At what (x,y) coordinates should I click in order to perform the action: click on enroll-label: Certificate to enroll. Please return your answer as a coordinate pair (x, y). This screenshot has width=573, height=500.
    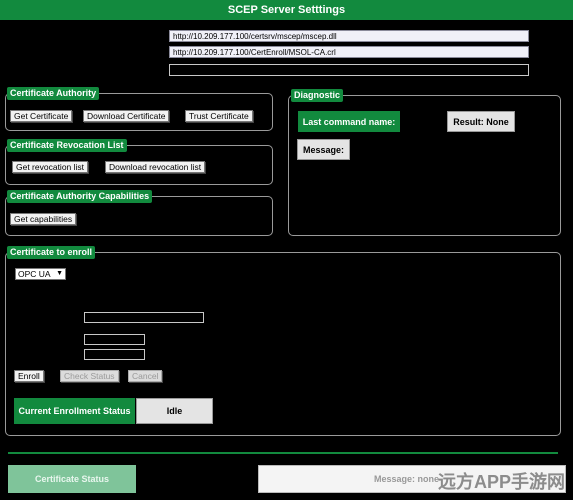
    Looking at the image, I should click on (51, 252).